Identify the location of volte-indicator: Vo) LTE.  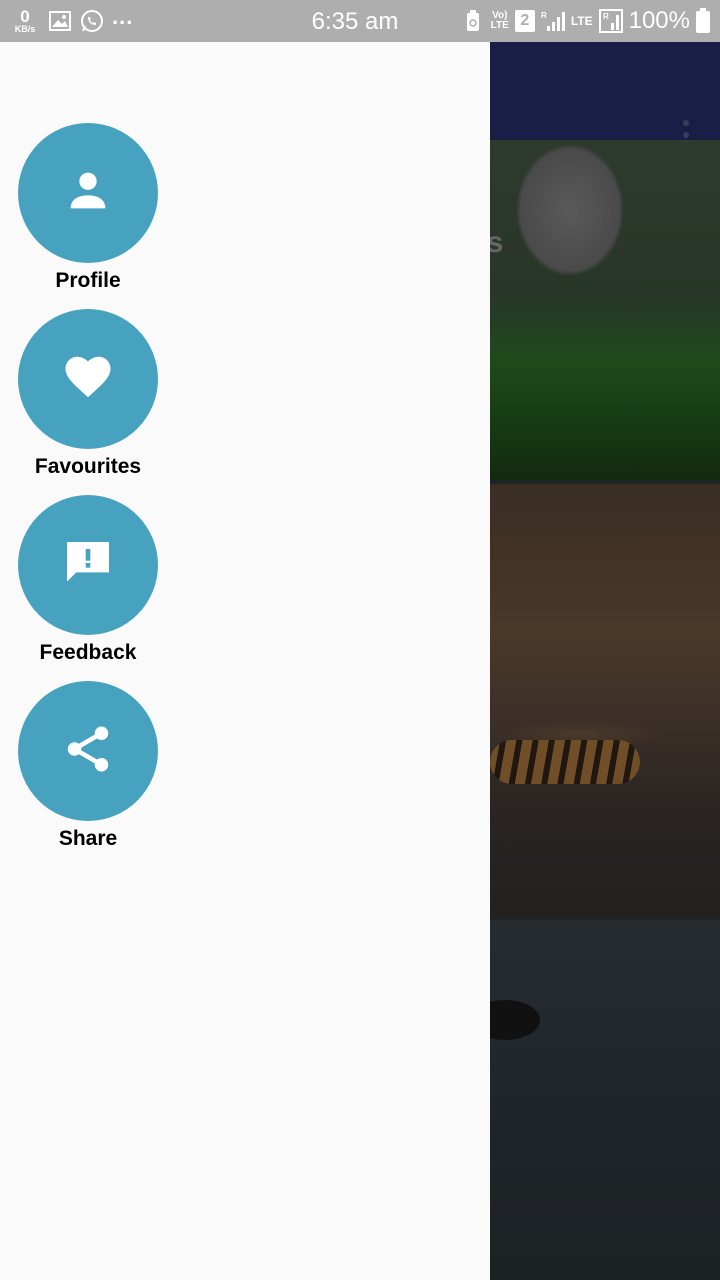
(500, 21).